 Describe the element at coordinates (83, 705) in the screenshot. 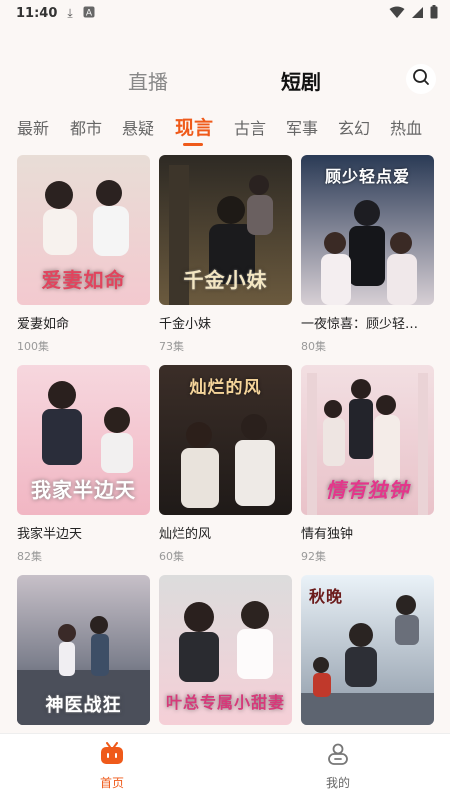

I see `cover-title: 神医战狂` at that location.